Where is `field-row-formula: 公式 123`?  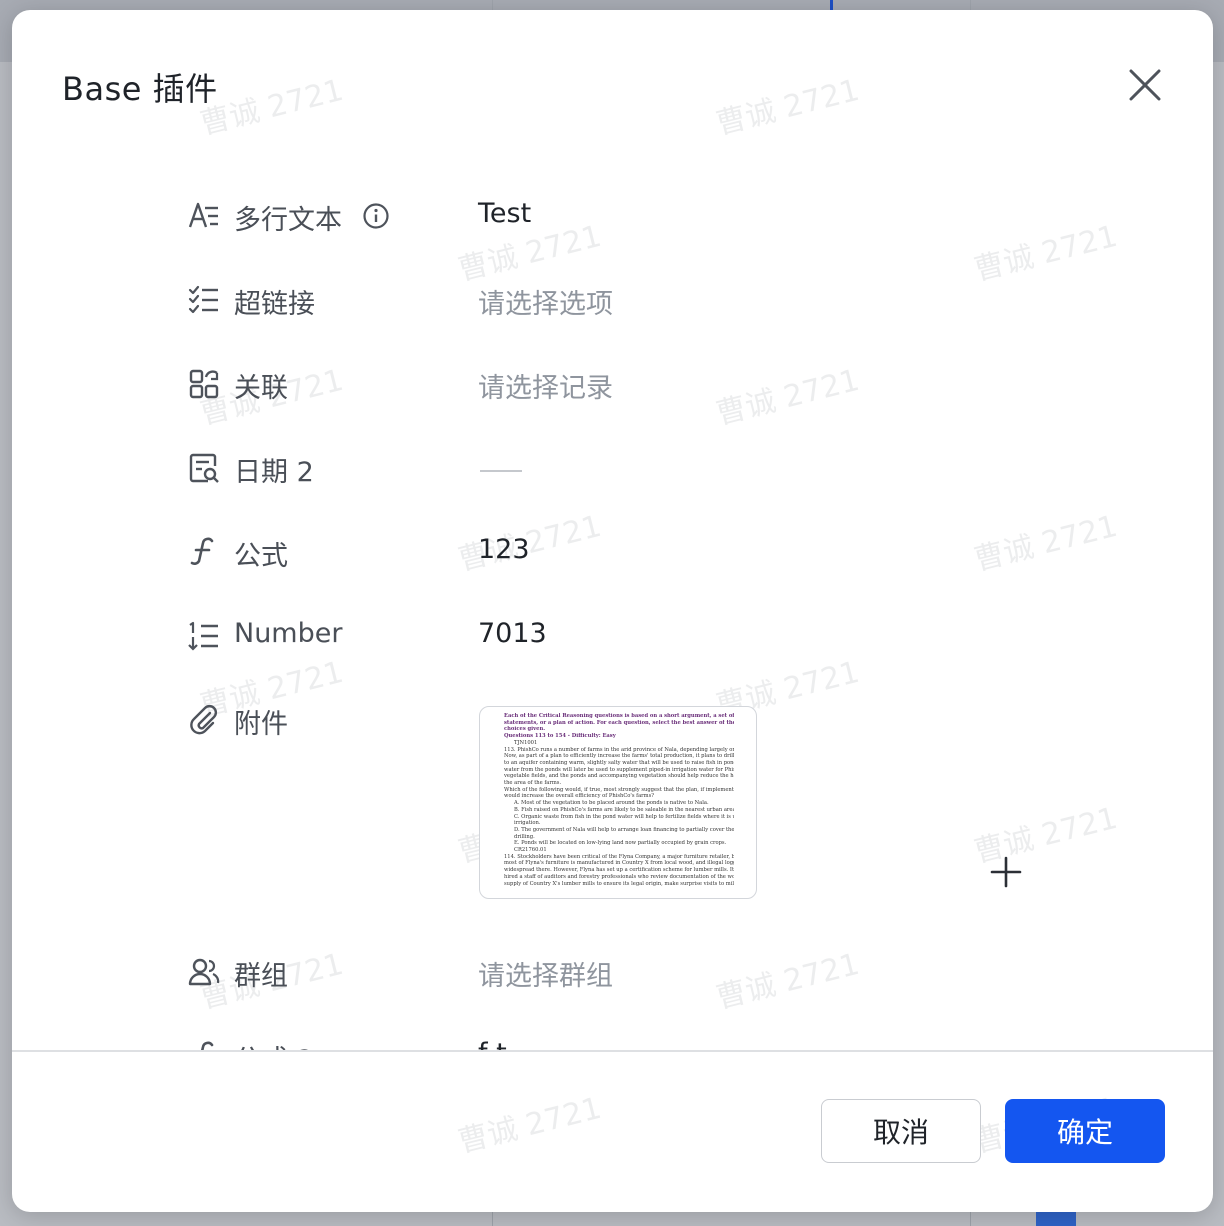 field-row-formula: 公式 123 is located at coordinates (612, 552).